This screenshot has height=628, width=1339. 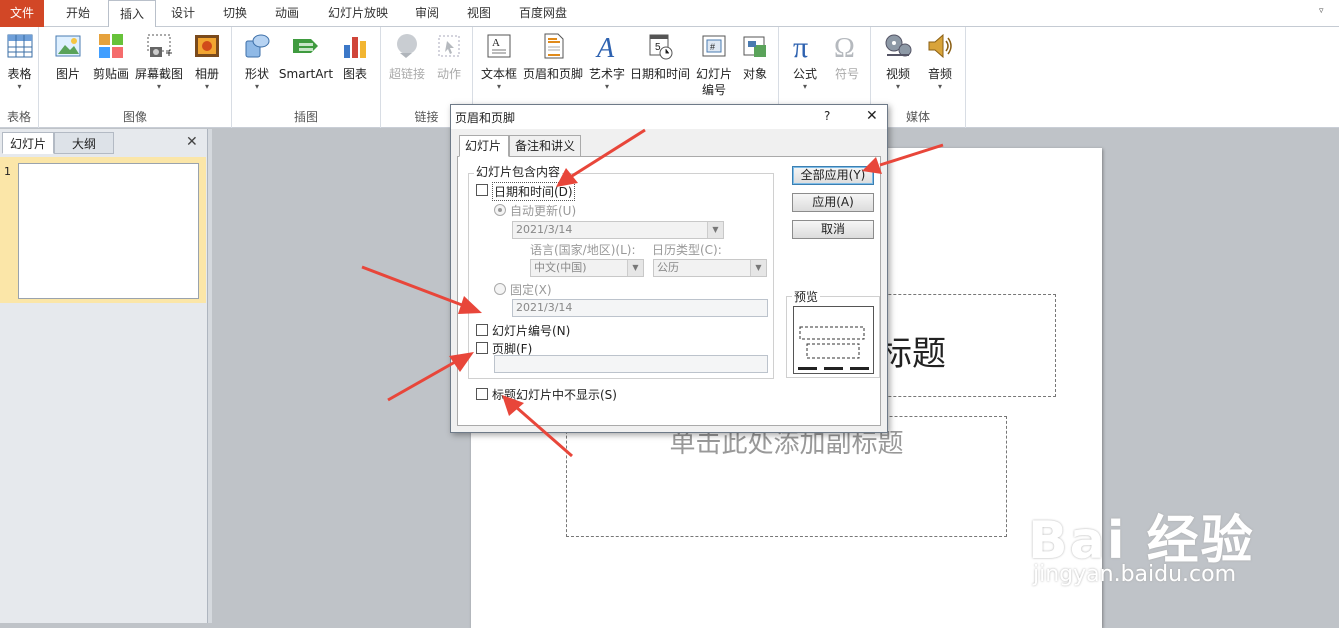 I want to click on clipart-button: 剪贴画, so click(x=111, y=56).